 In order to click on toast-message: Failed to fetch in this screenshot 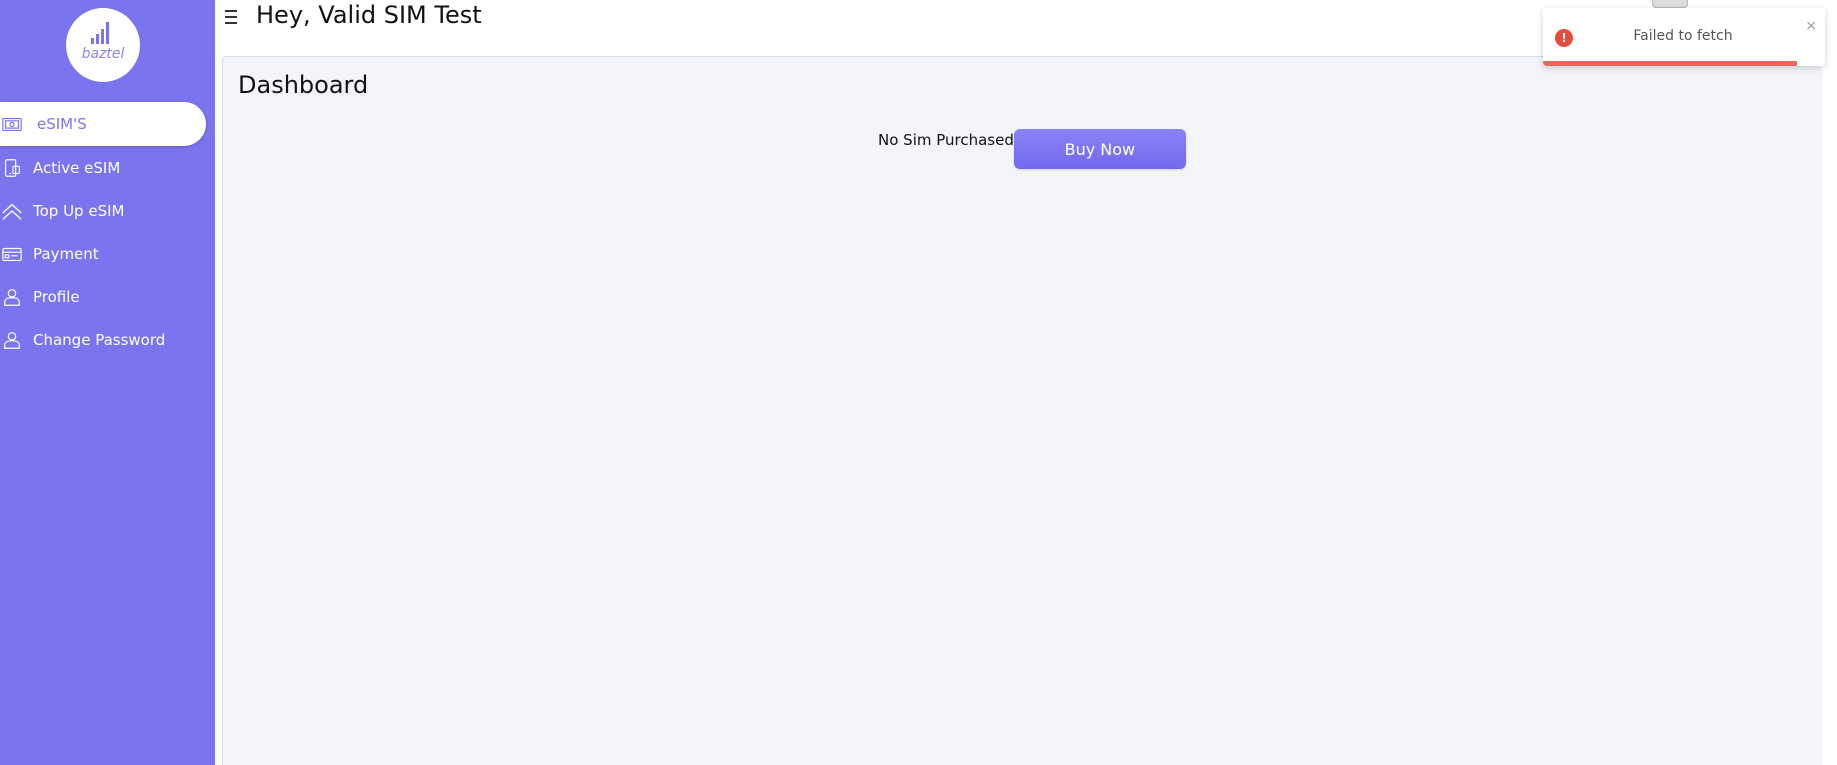, I will do `click(1683, 36)`.